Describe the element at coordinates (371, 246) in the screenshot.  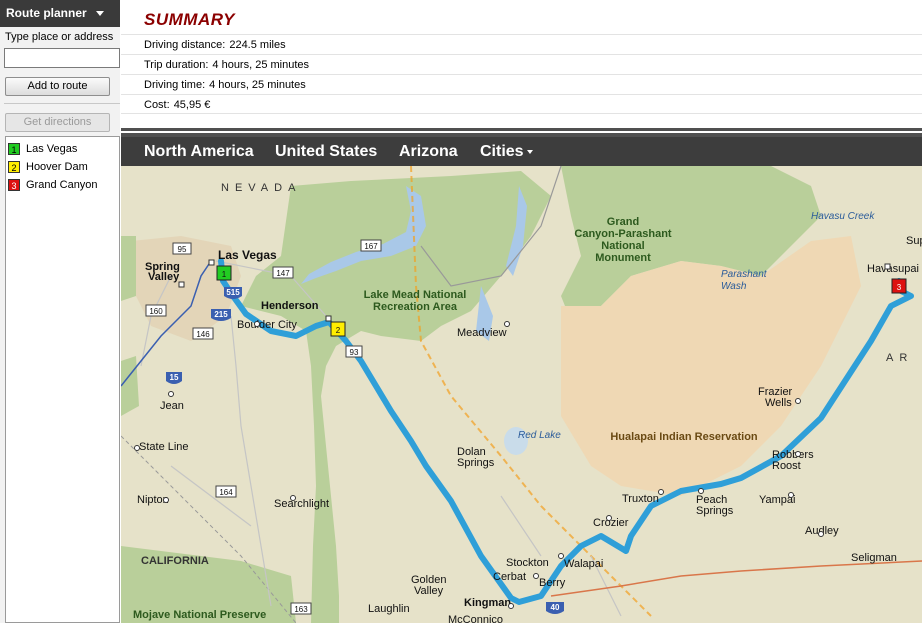
I see `shield-label: 167` at that location.